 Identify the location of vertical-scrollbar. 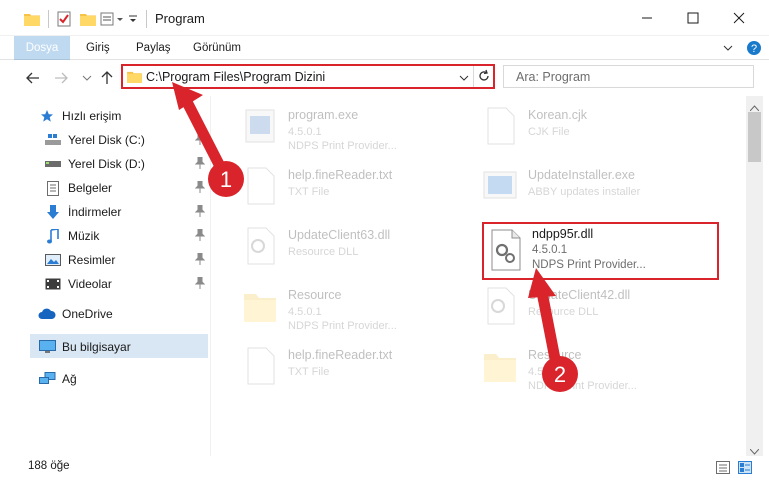
(754, 276).